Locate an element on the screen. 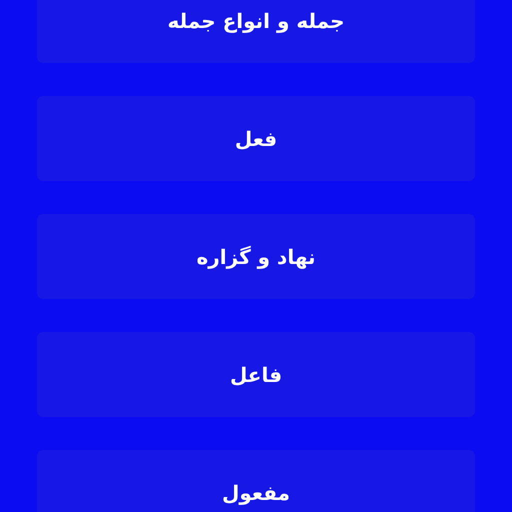 This screenshot has width=512, height=512. lesson-button: جمله و انواع جمله is located at coordinates (256, 31).